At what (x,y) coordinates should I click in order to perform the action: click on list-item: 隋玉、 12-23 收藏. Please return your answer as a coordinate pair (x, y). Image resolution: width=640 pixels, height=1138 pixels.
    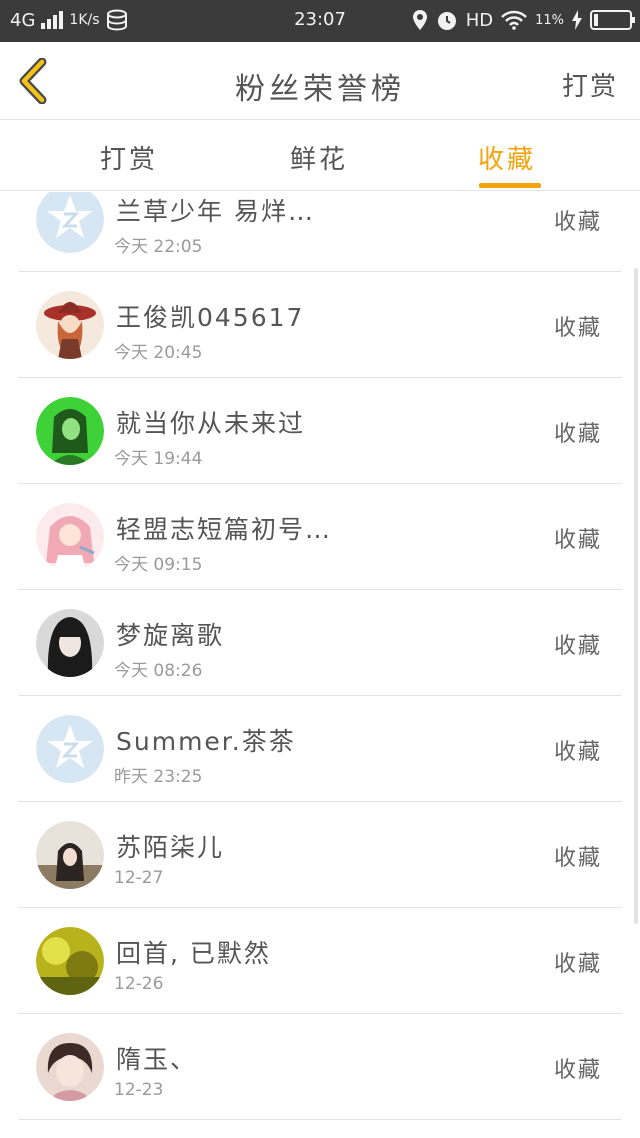
    Looking at the image, I should click on (320, 1067).